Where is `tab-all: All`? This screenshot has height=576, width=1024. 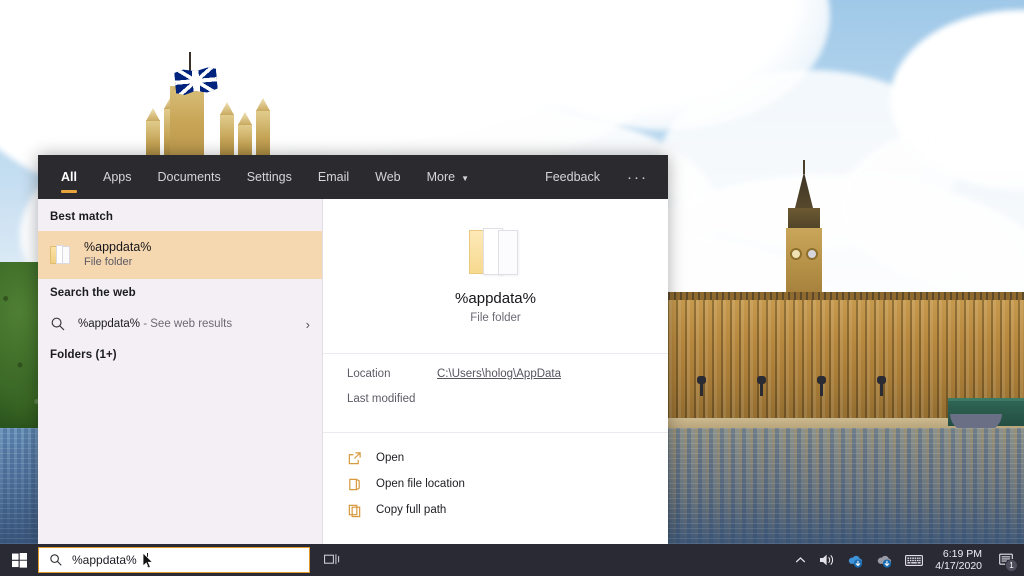
tab-all: All is located at coordinates (69, 177).